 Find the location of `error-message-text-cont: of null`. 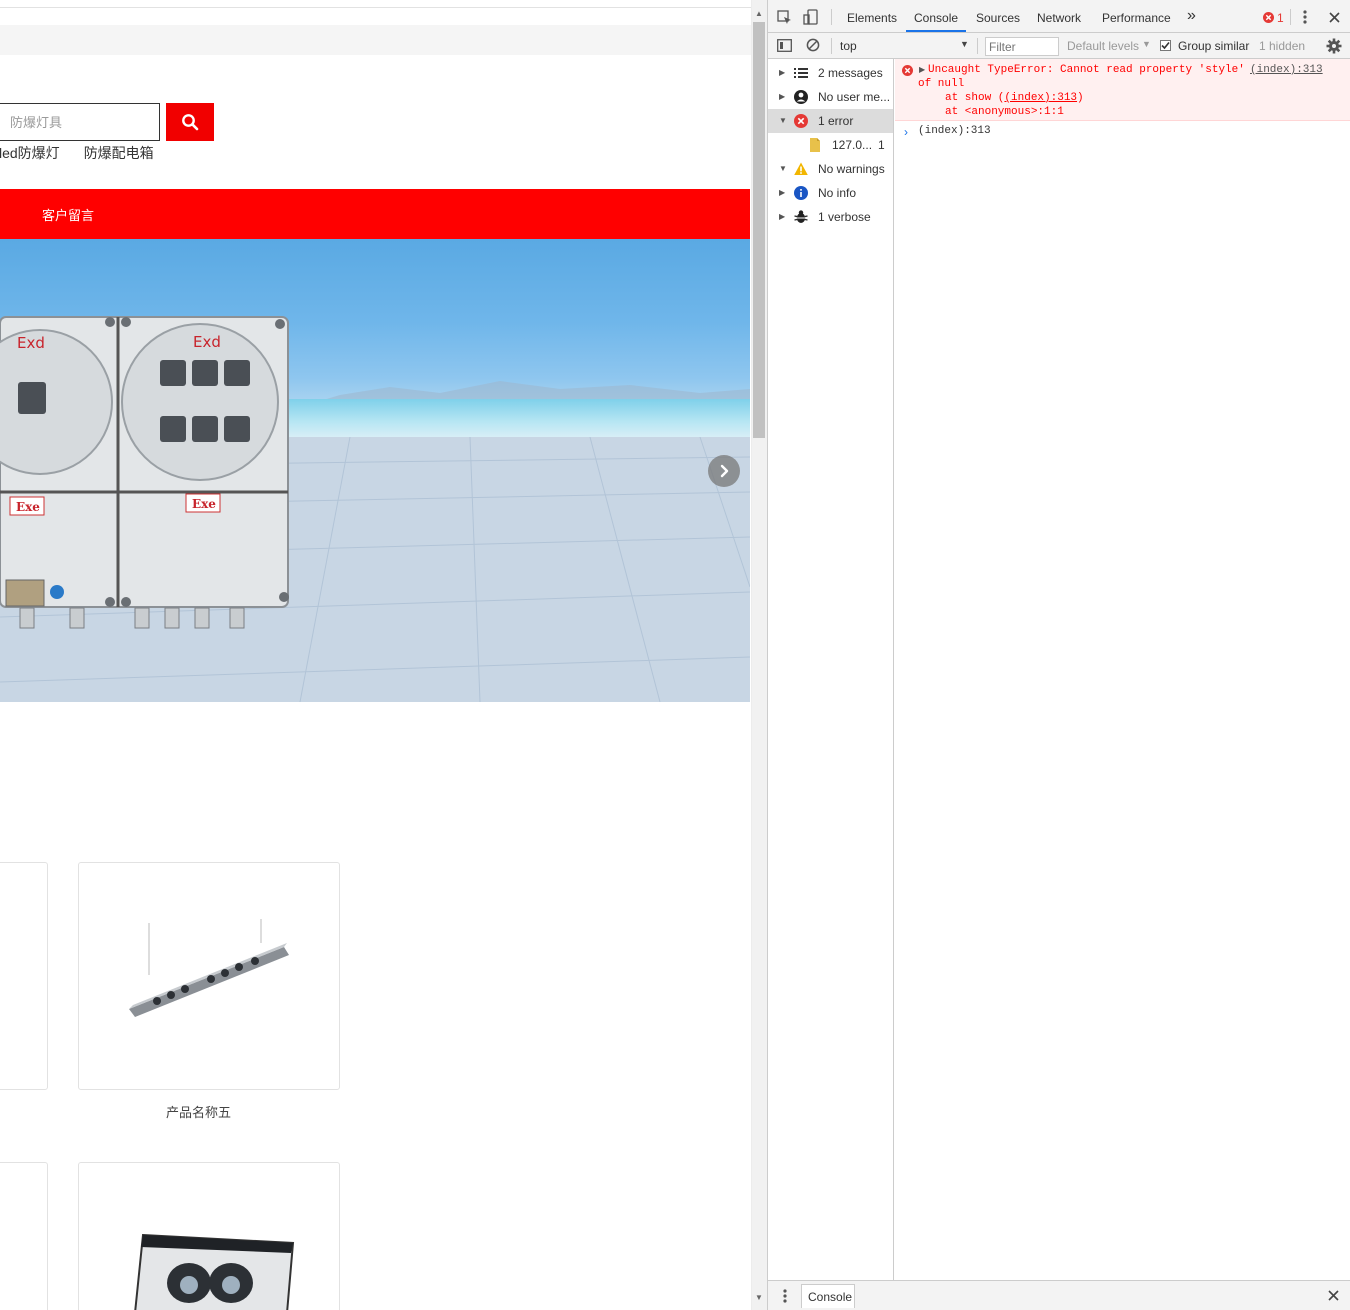

error-message-text-cont: of null is located at coordinates (941, 84).